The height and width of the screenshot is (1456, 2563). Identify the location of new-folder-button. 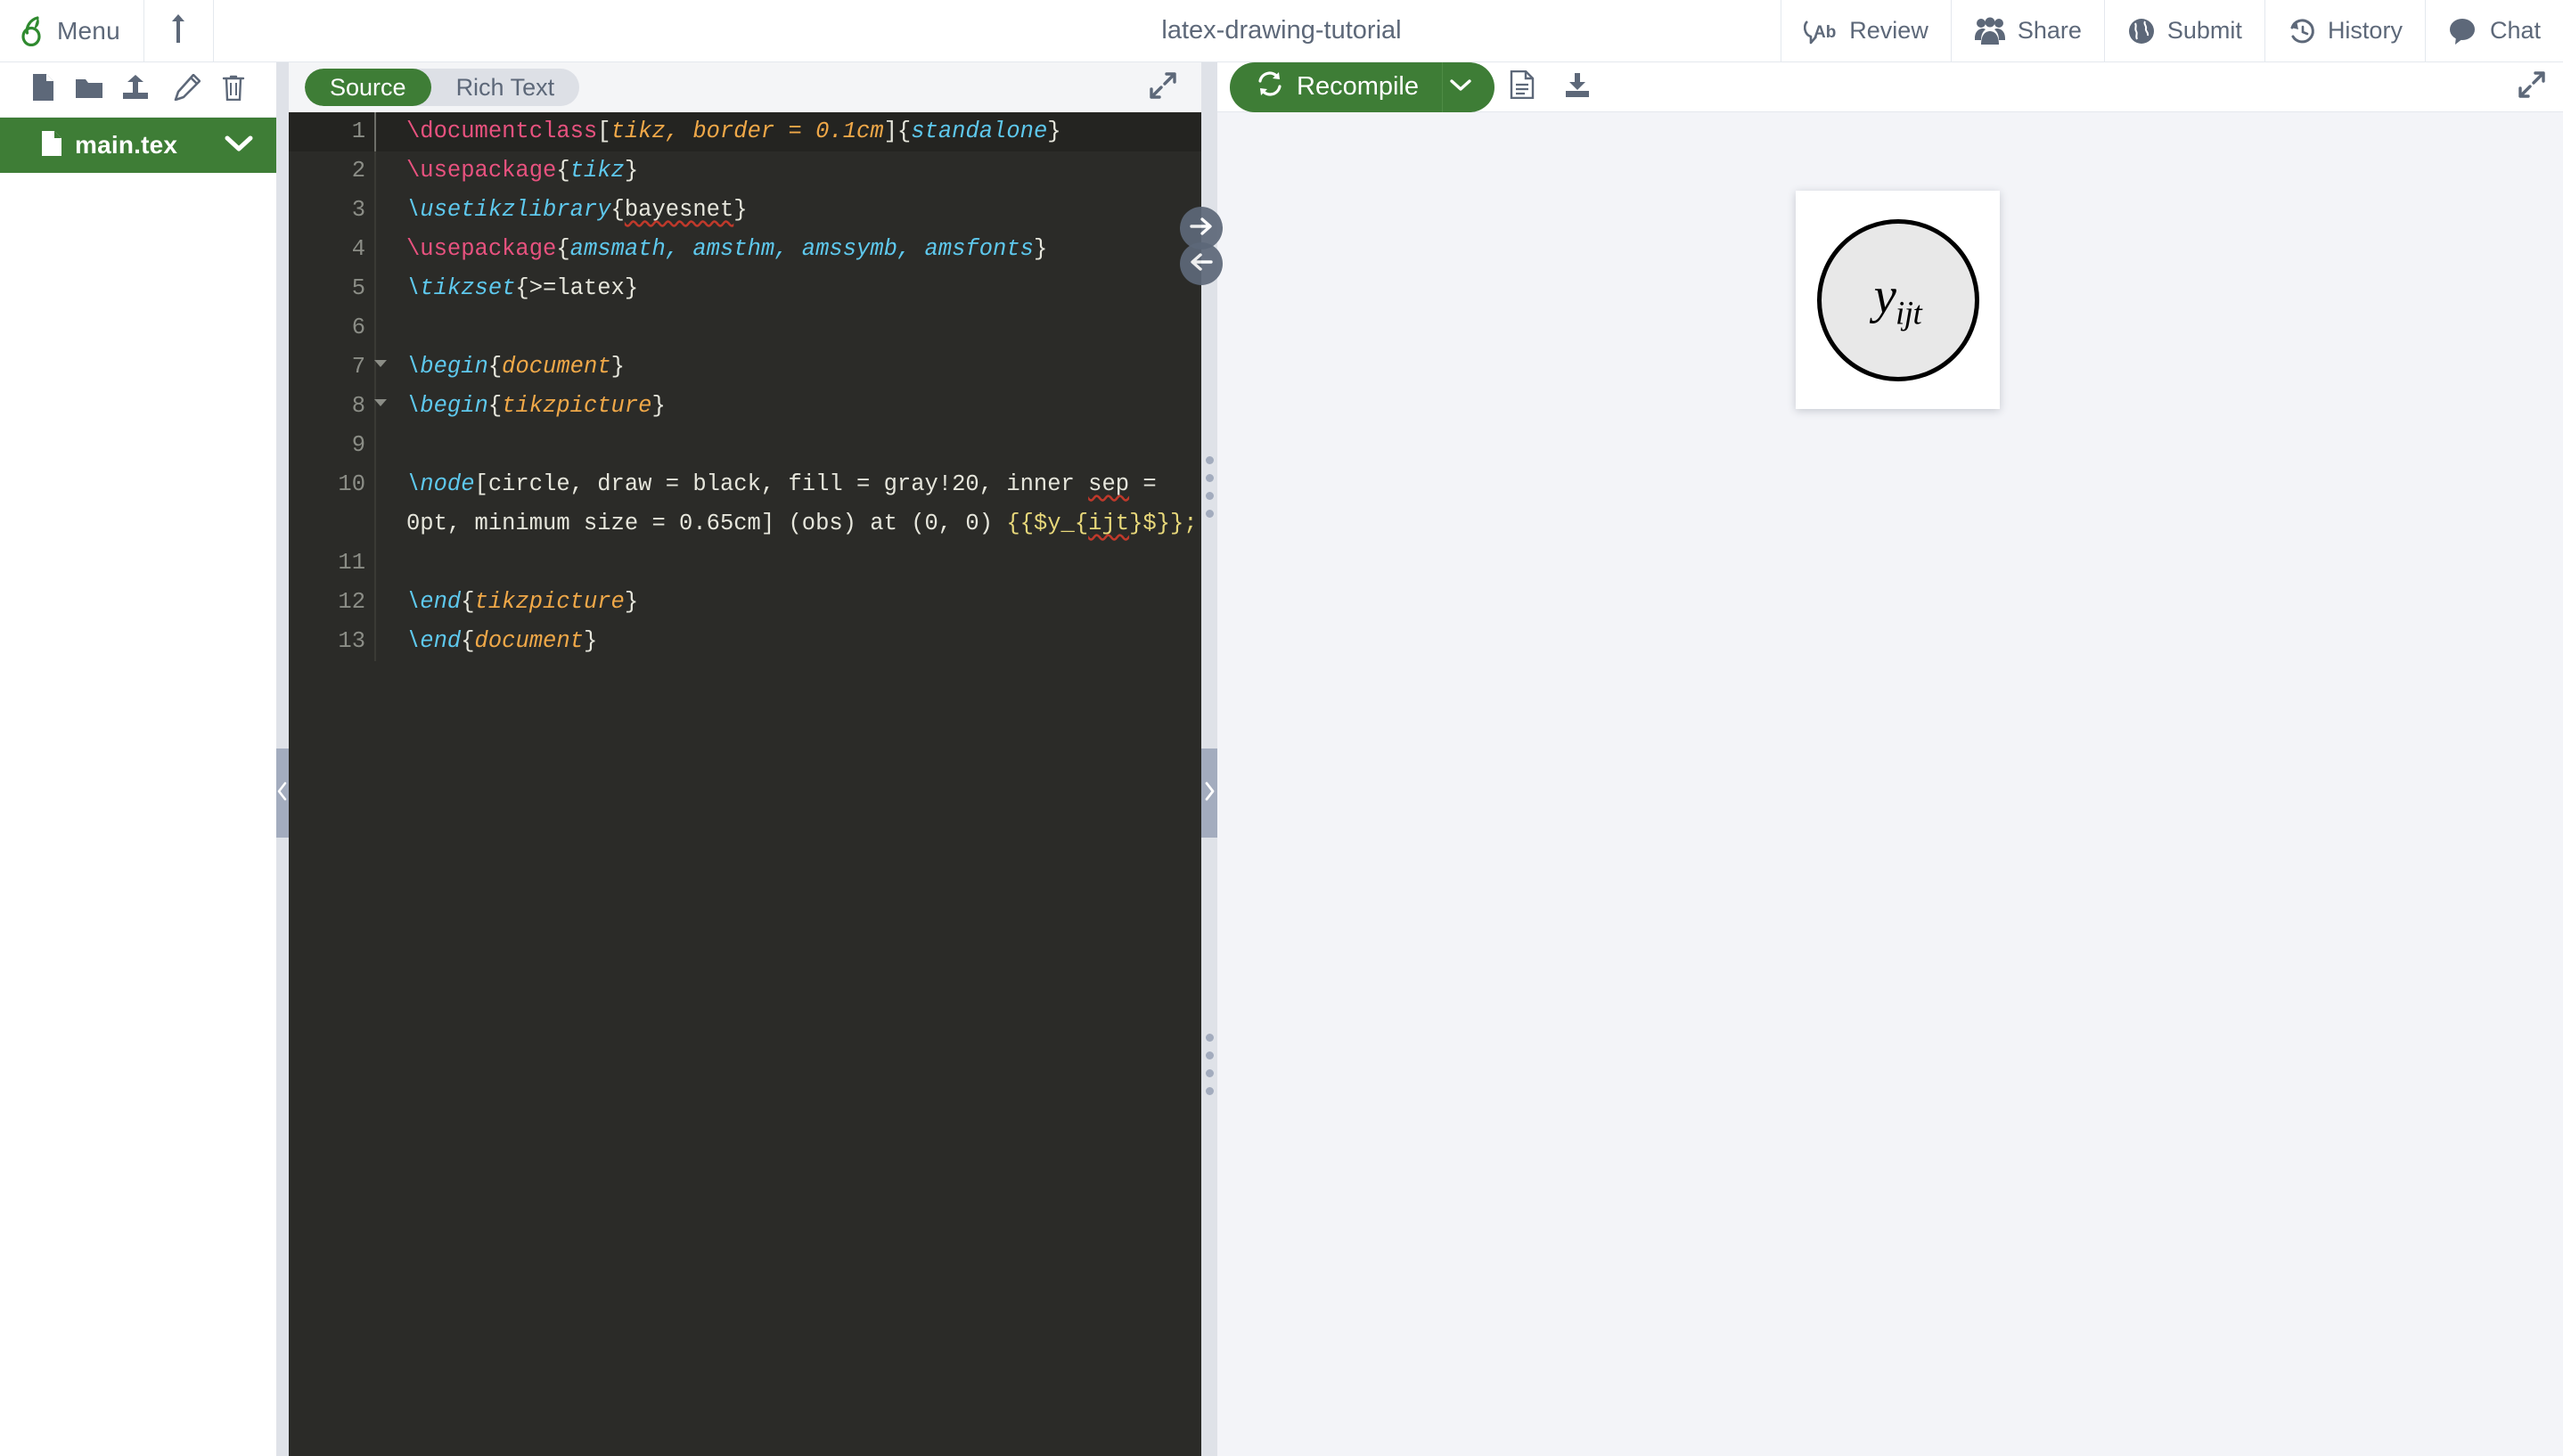
(89, 89).